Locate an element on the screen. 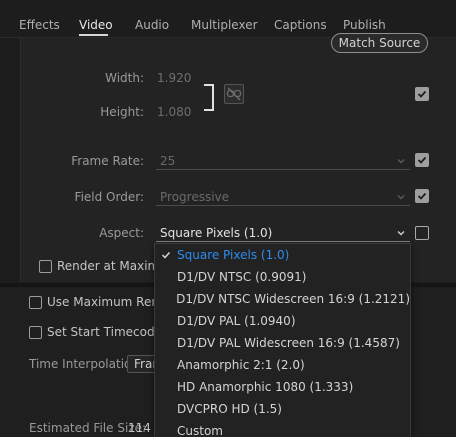 This screenshot has height=437, width=456. field-order-value: Progressive is located at coordinates (195, 196).